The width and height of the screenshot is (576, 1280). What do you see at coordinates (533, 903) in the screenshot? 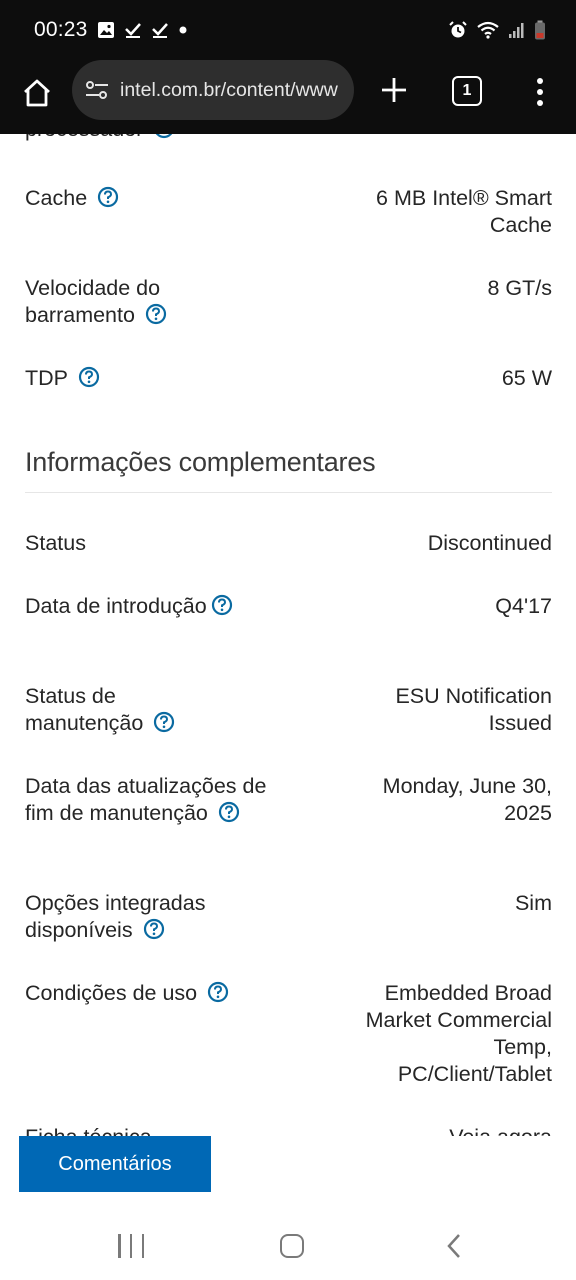
I see `spec-value: Sim` at bounding box center [533, 903].